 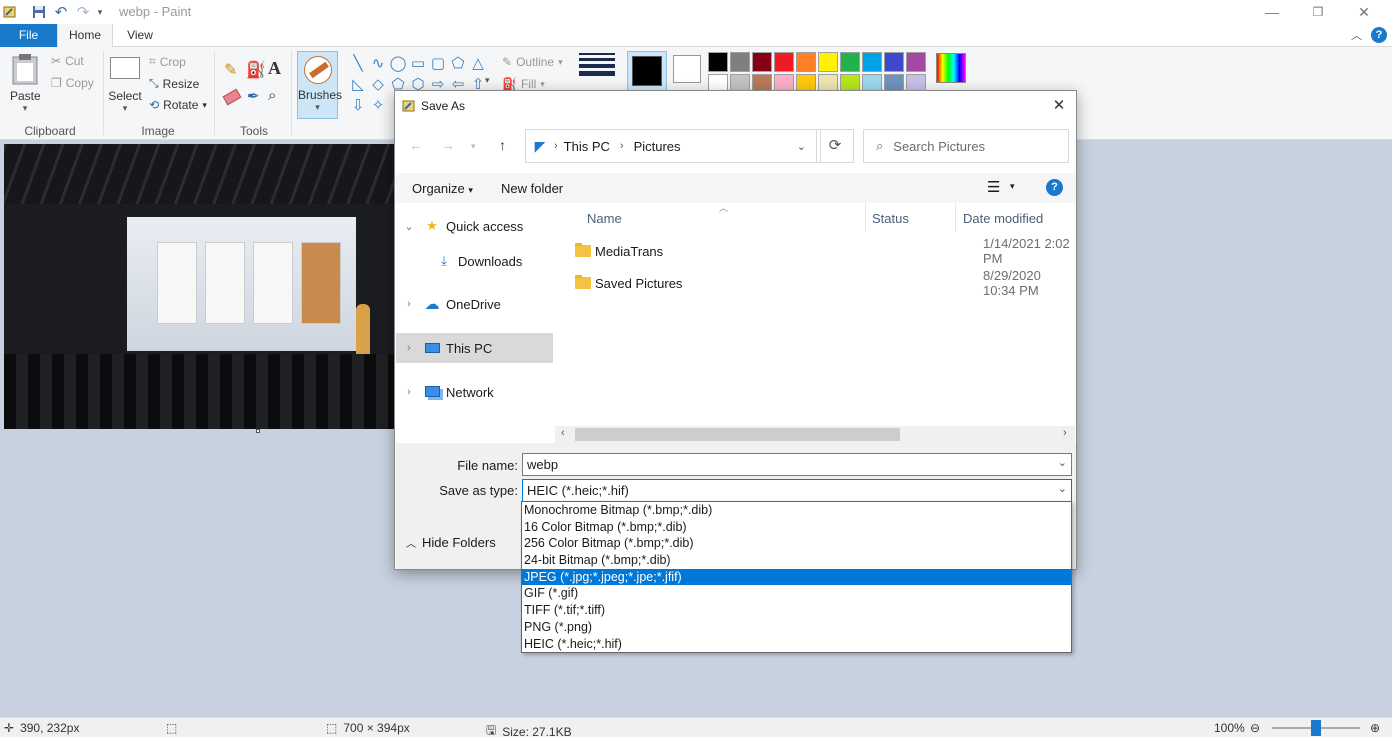 I want to click on window-close-button: ✕, so click(x=1364, y=12).